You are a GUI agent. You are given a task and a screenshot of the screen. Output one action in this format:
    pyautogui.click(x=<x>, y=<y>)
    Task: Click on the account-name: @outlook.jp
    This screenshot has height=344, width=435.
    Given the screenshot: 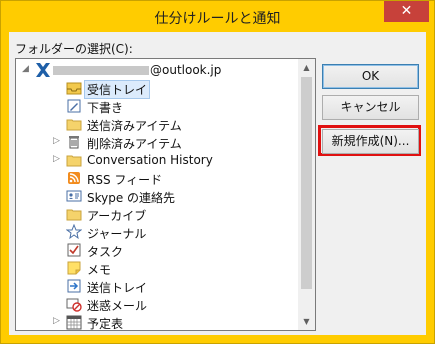 What is the action you would take?
    pyautogui.click(x=186, y=70)
    